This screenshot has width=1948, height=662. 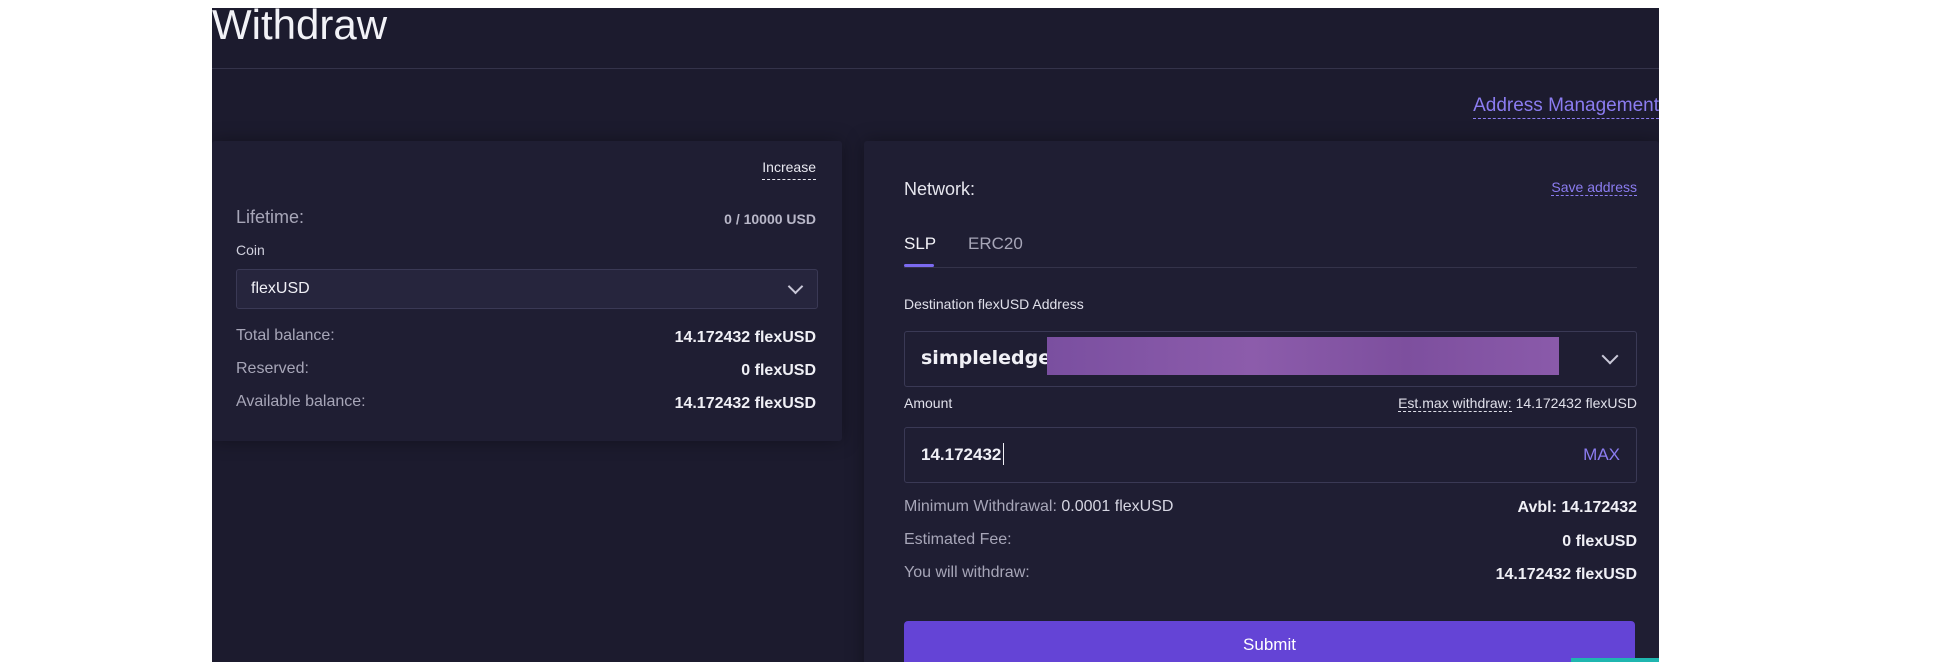 I want to click on tab-erc20: ERC20, so click(x=995, y=244).